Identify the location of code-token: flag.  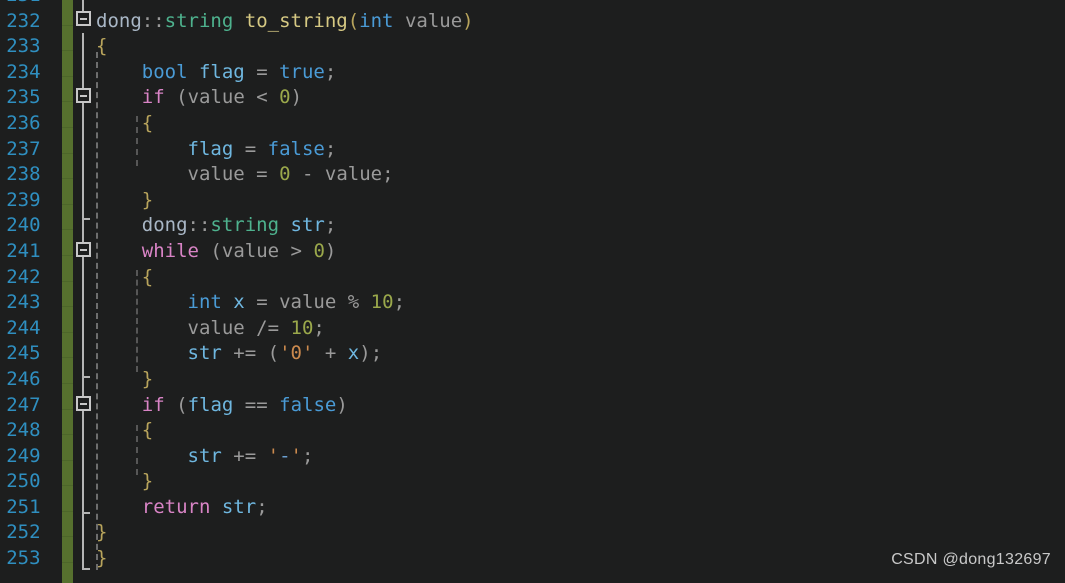
(210, 404).